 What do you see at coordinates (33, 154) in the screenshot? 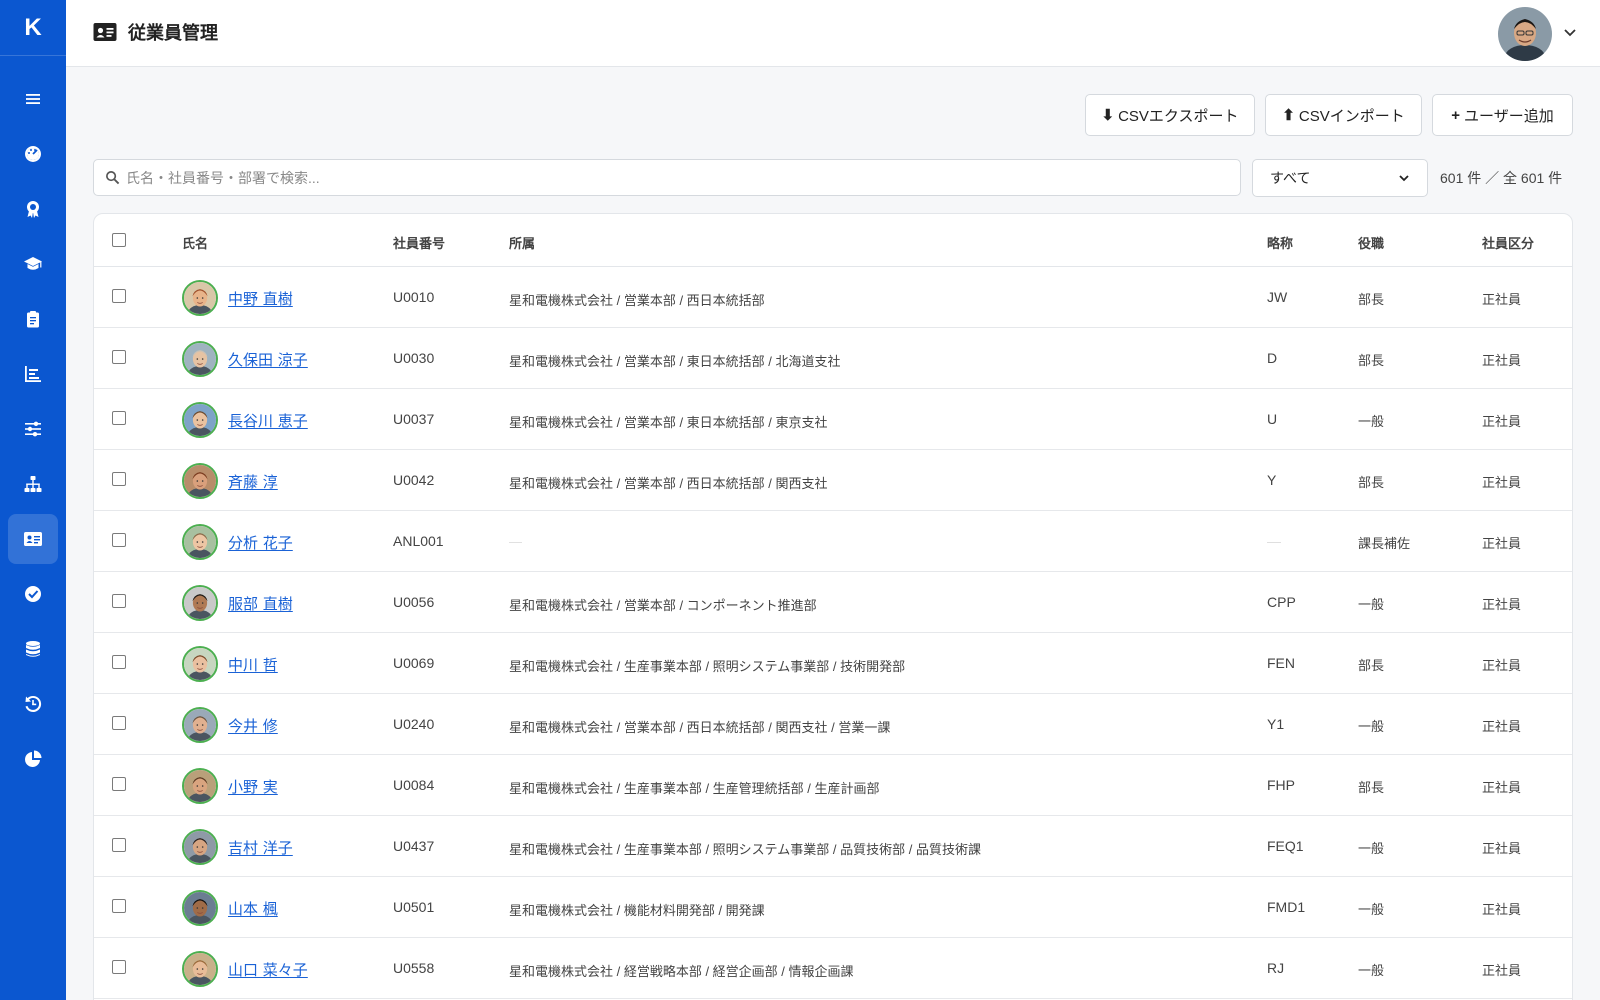
I see `sidebar-item-dashboard` at bounding box center [33, 154].